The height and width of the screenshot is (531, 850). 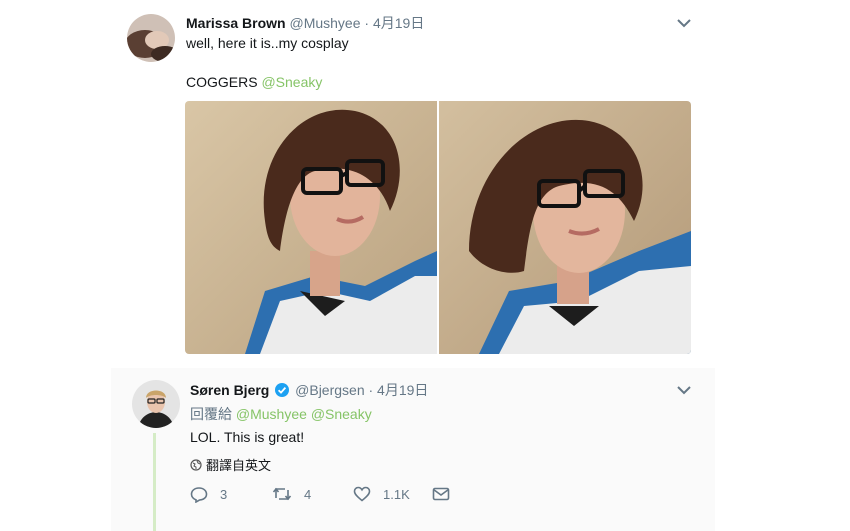 What do you see at coordinates (341, 414) in the screenshot?
I see `reply-mention-sneaky: @Sneaky` at bounding box center [341, 414].